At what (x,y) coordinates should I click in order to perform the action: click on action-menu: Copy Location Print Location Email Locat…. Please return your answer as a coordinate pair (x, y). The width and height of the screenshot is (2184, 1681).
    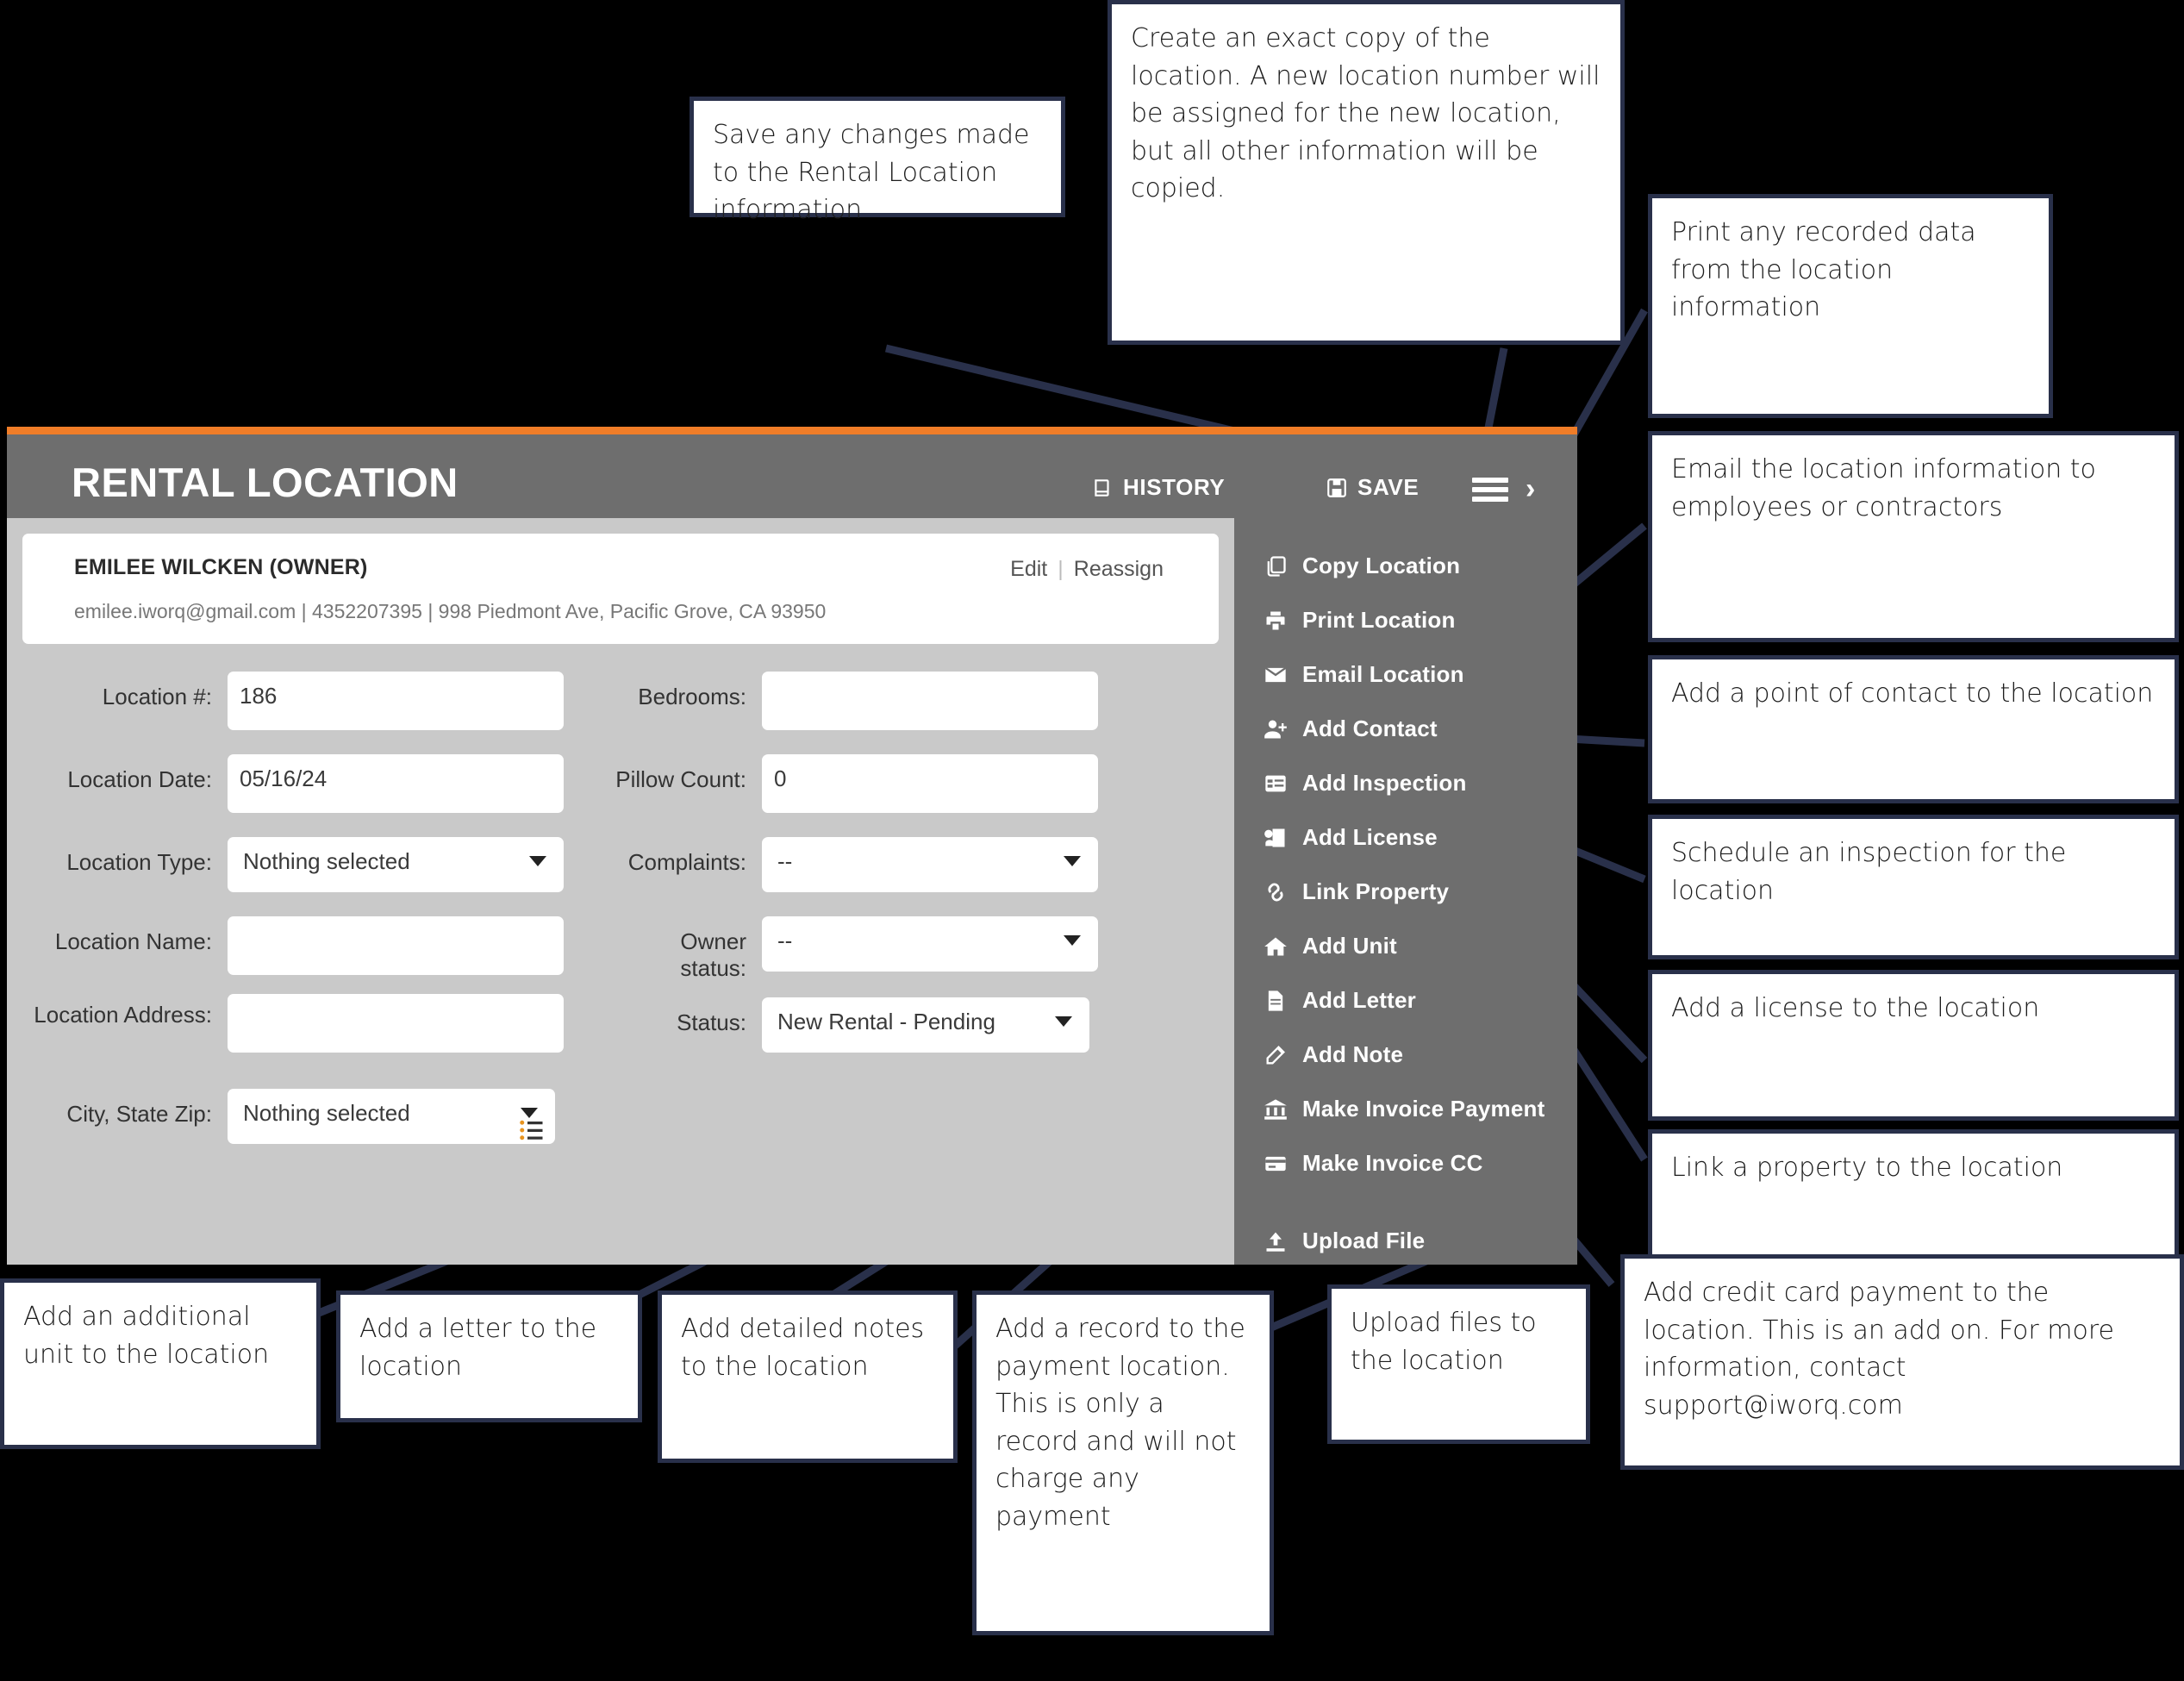
    Looking at the image, I should click on (1406, 891).